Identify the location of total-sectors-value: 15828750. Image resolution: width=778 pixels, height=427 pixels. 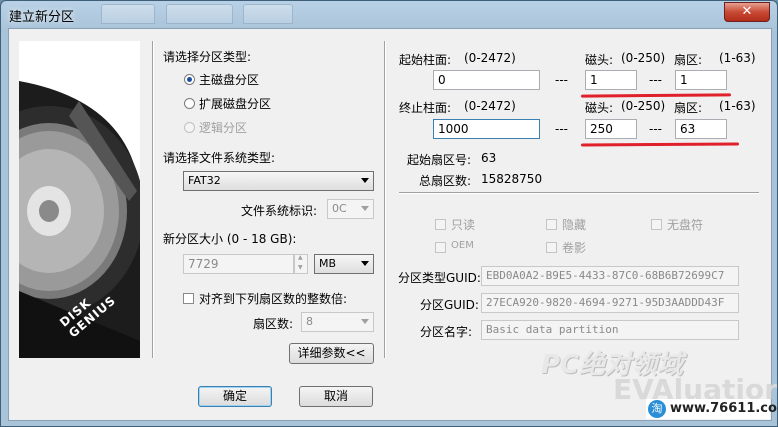
(512, 179).